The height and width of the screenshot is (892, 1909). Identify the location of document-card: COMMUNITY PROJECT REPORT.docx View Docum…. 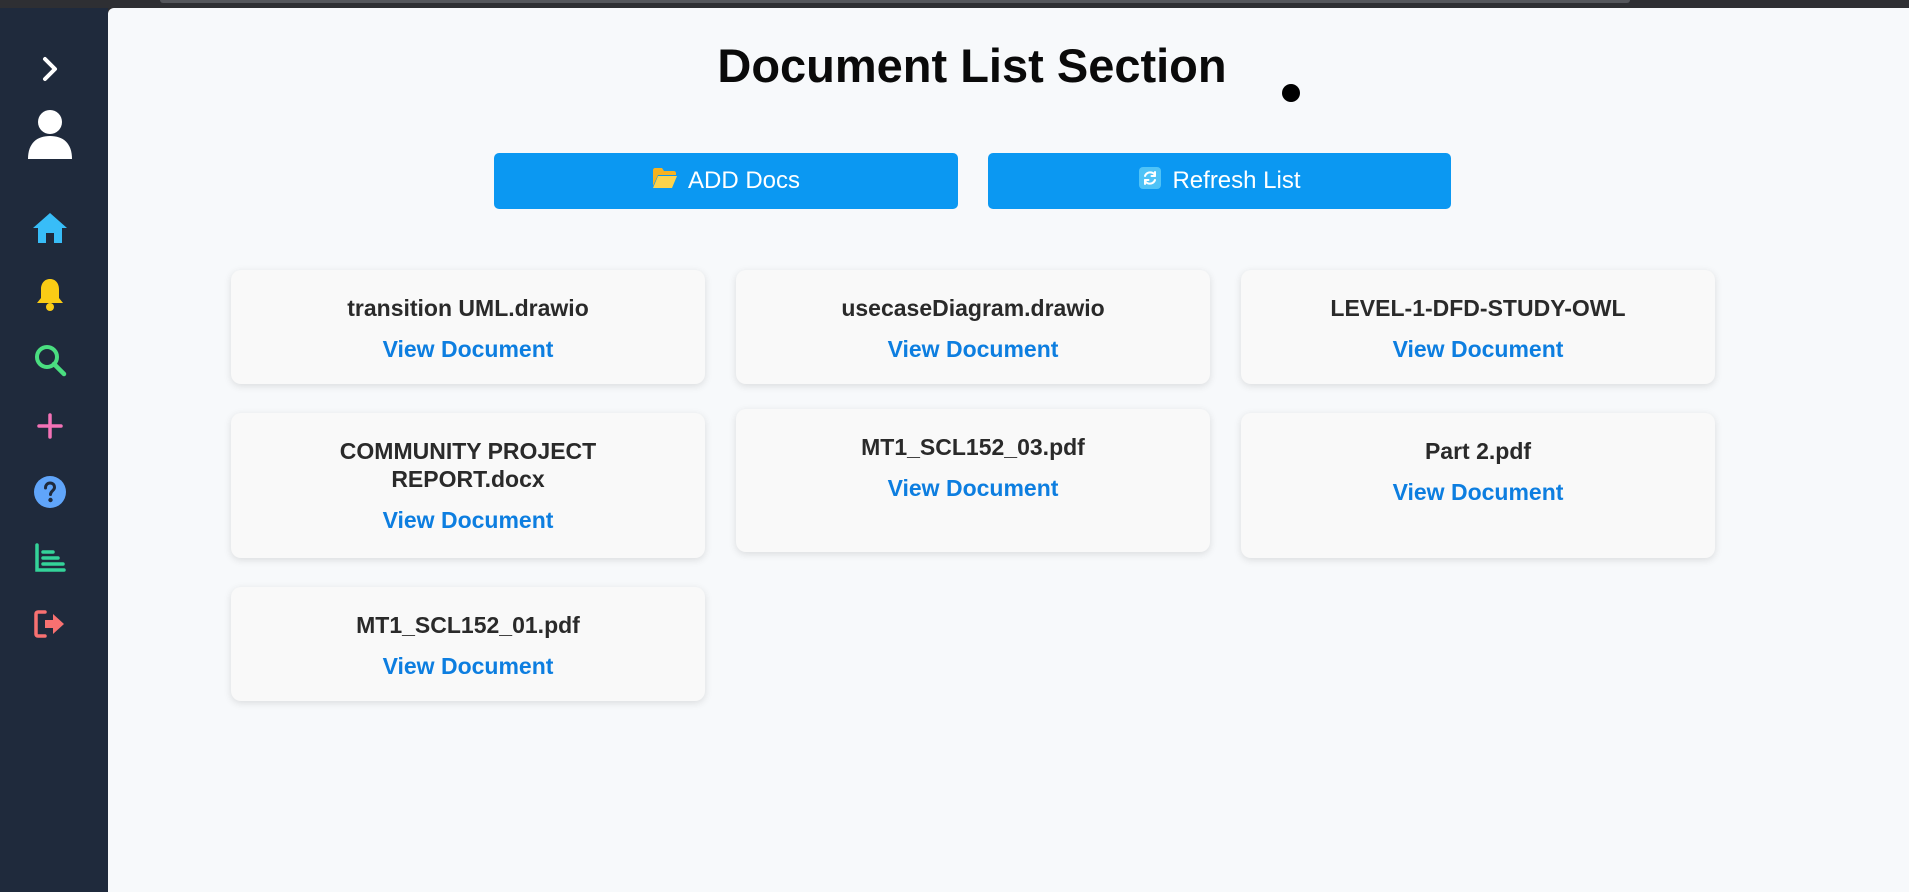
(468, 485).